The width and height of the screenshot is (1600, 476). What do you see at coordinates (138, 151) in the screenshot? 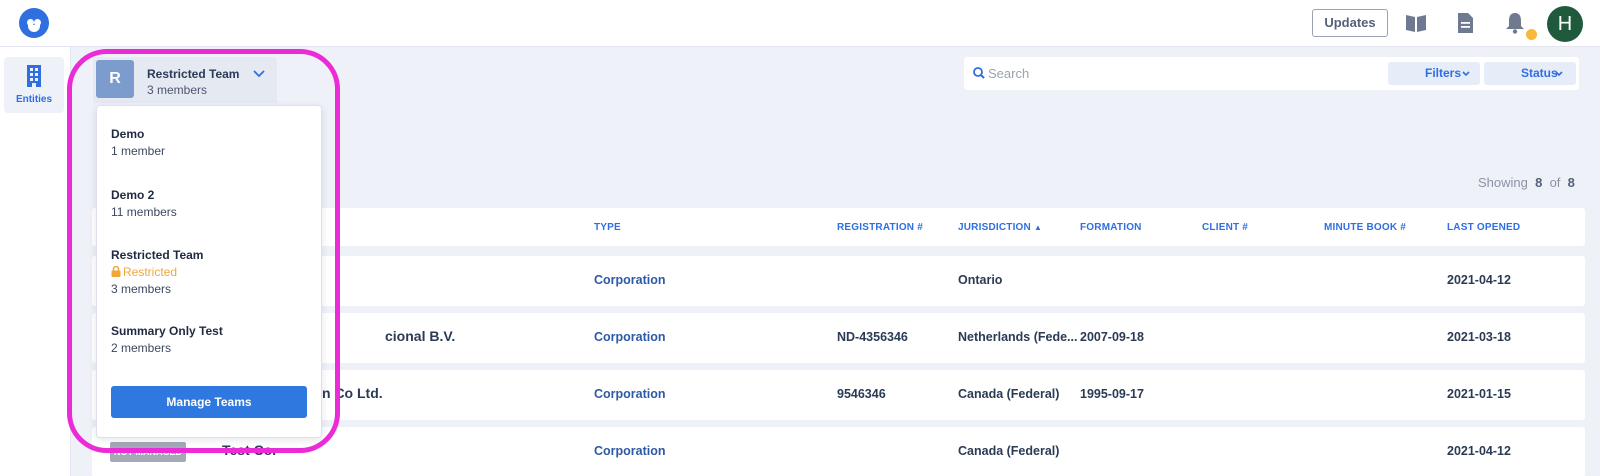
I see `team-option-members: 1 member` at bounding box center [138, 151].